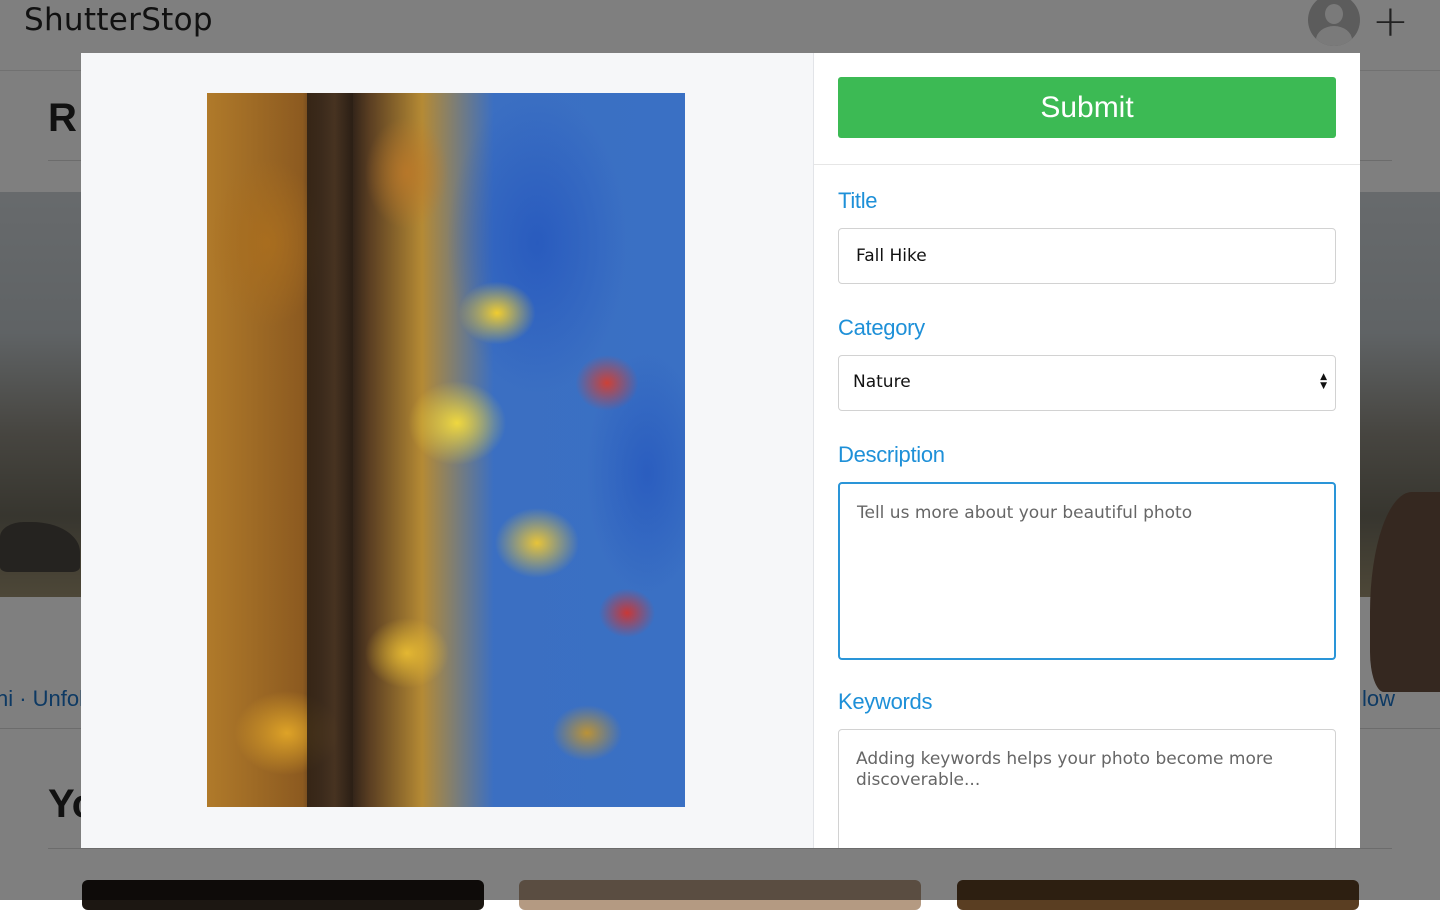  What do you see at coordinates (1087, 383) in the screenshot?
I see `category-select: Nature ▲ ▼` at bounding box center [1087, 383].